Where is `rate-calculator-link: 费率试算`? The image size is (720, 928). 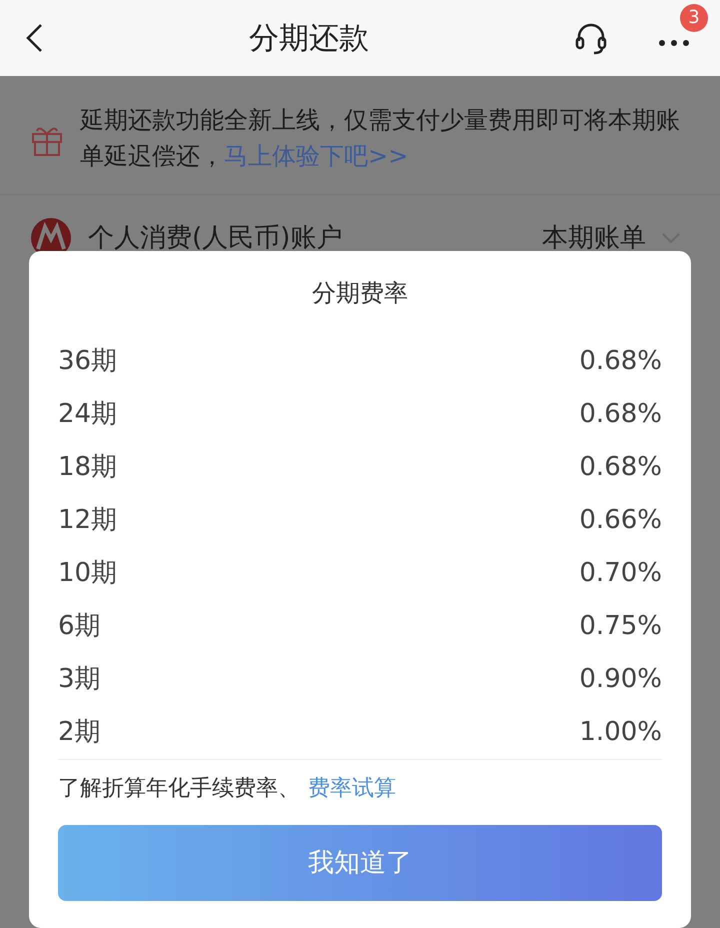 rate-calculator-link: 费率试算 is located at coordinates (352, 788).